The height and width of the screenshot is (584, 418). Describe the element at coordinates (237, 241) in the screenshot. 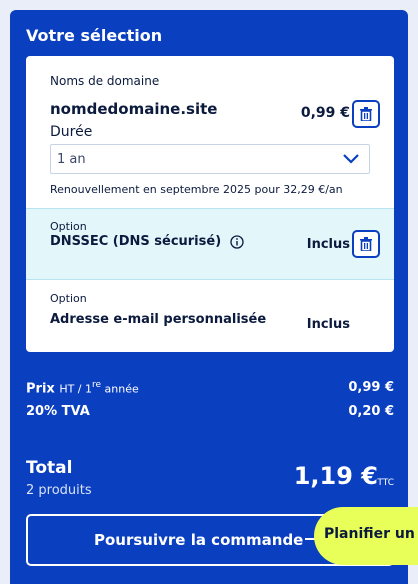

I see `info-icon` at that location.